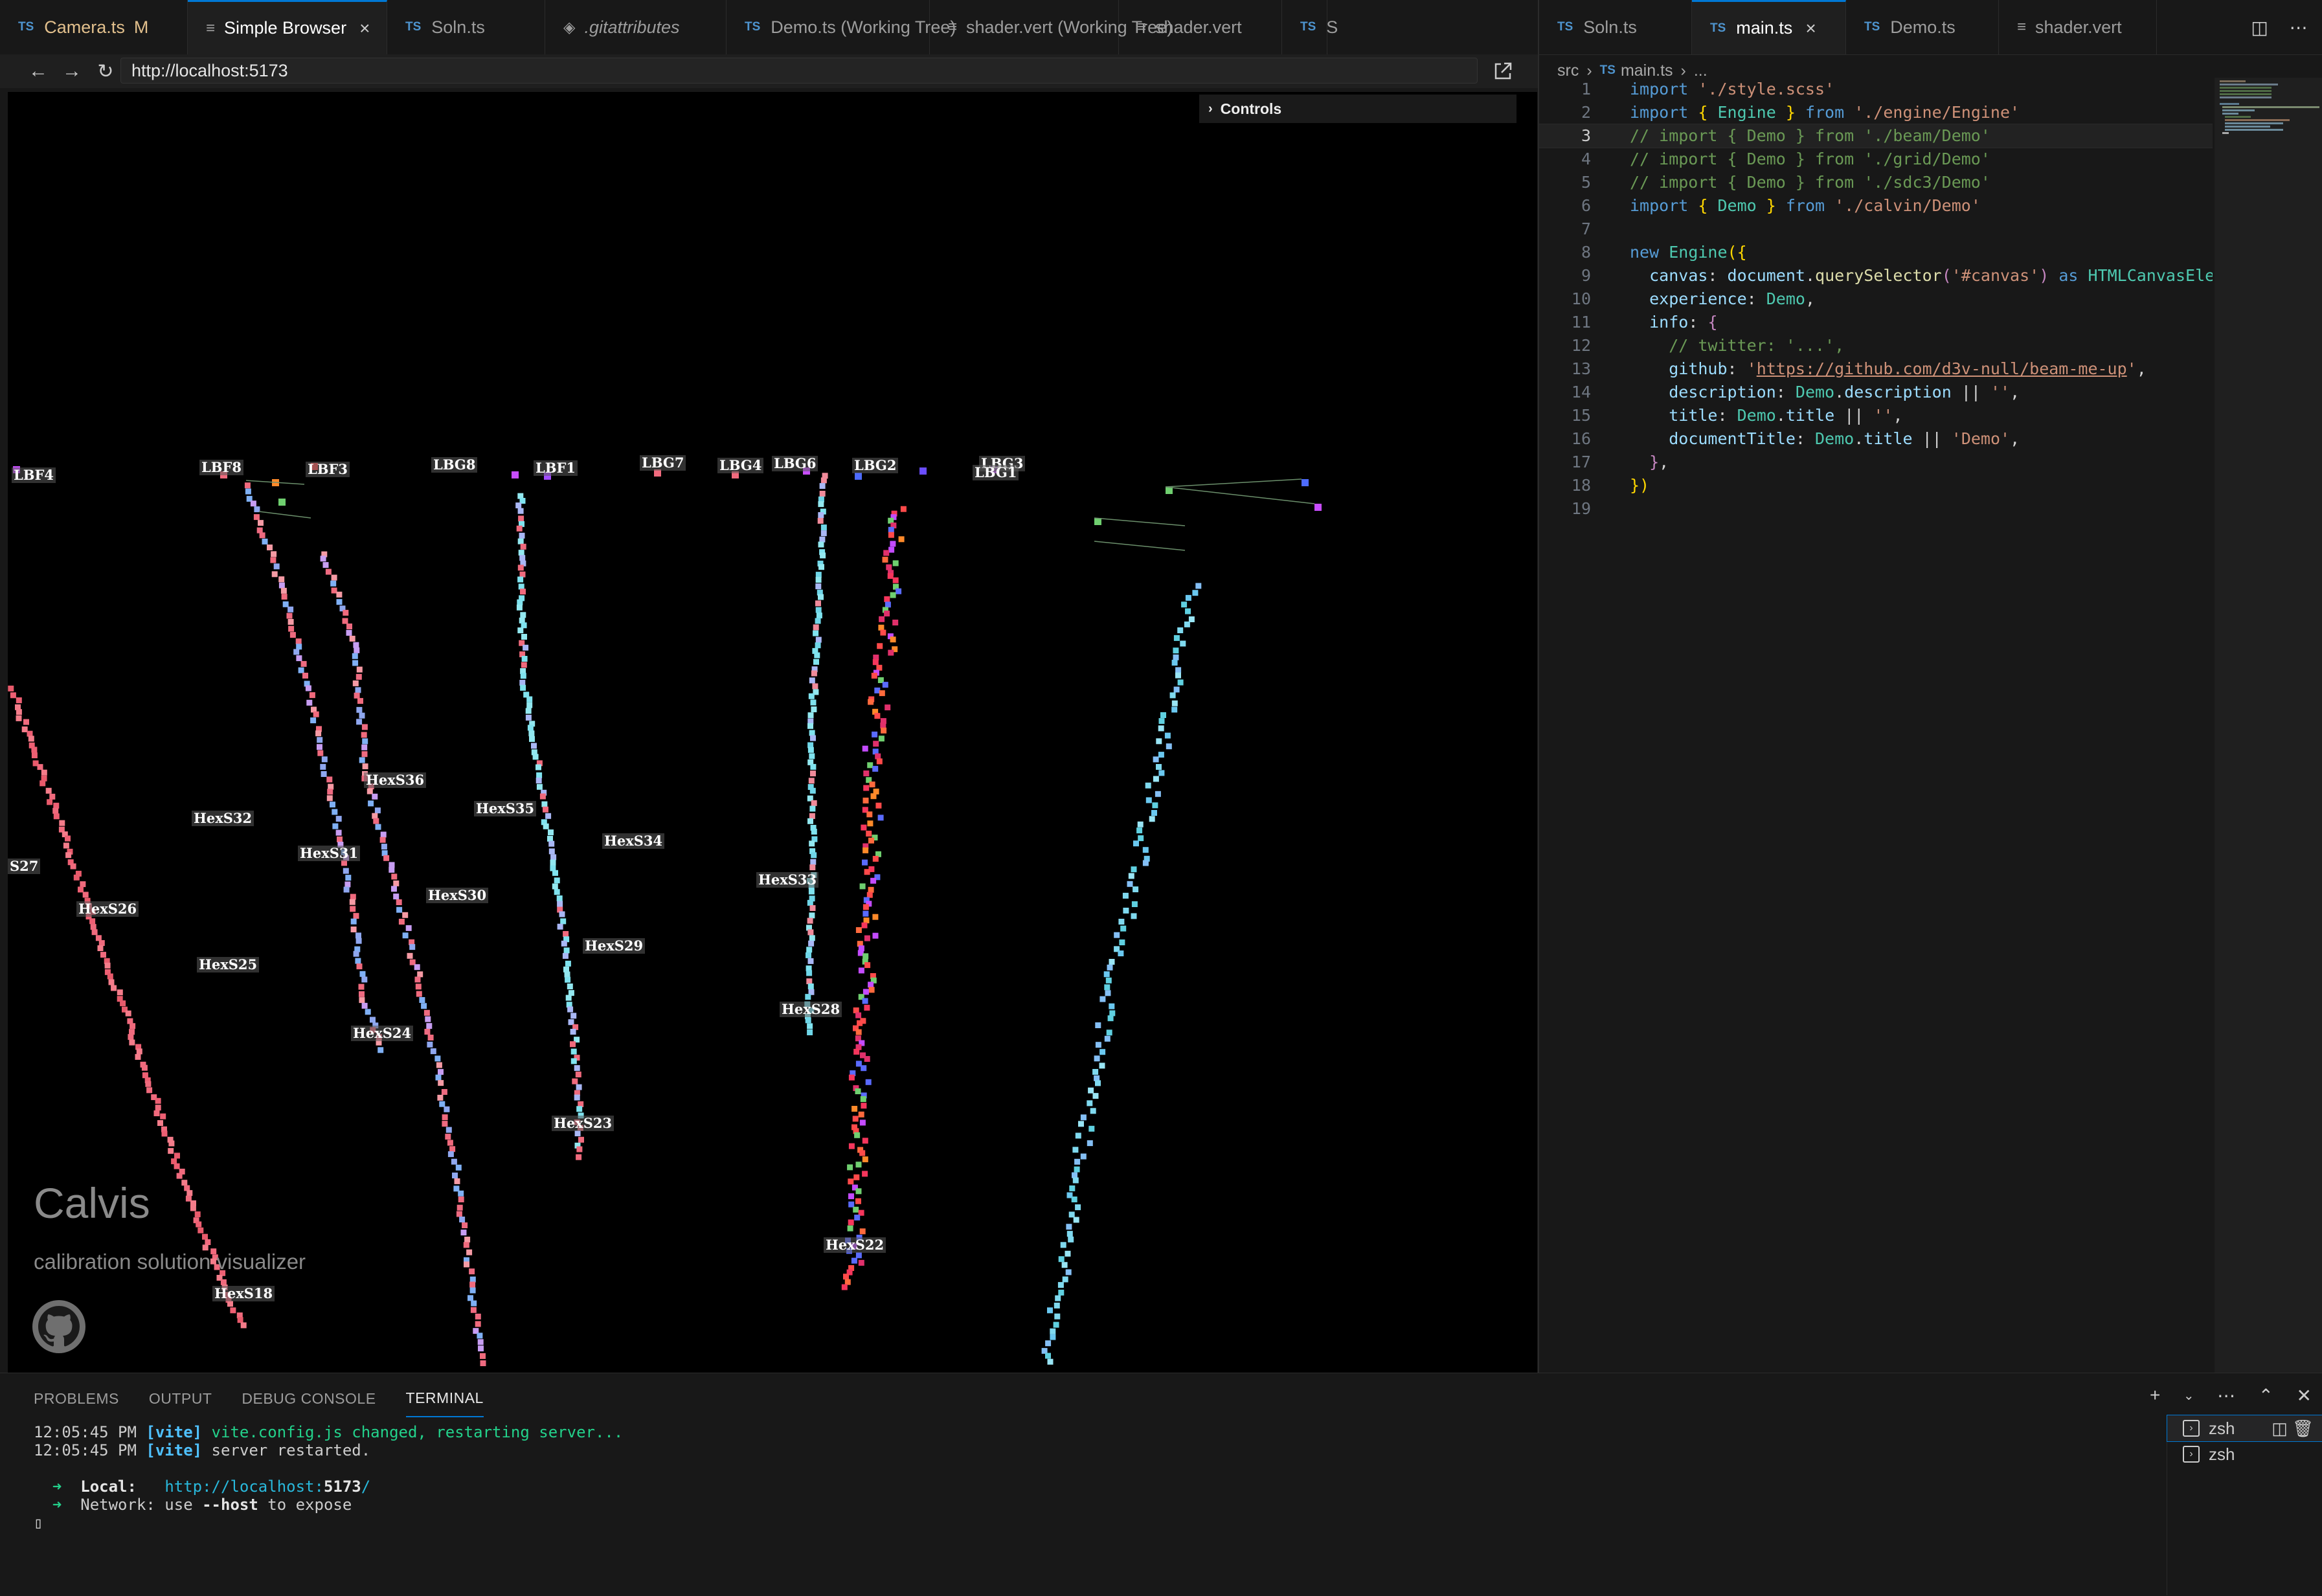  Describe the element at coordinates (1946, 275) in the screenshot. I see `code-token: (` at that location.